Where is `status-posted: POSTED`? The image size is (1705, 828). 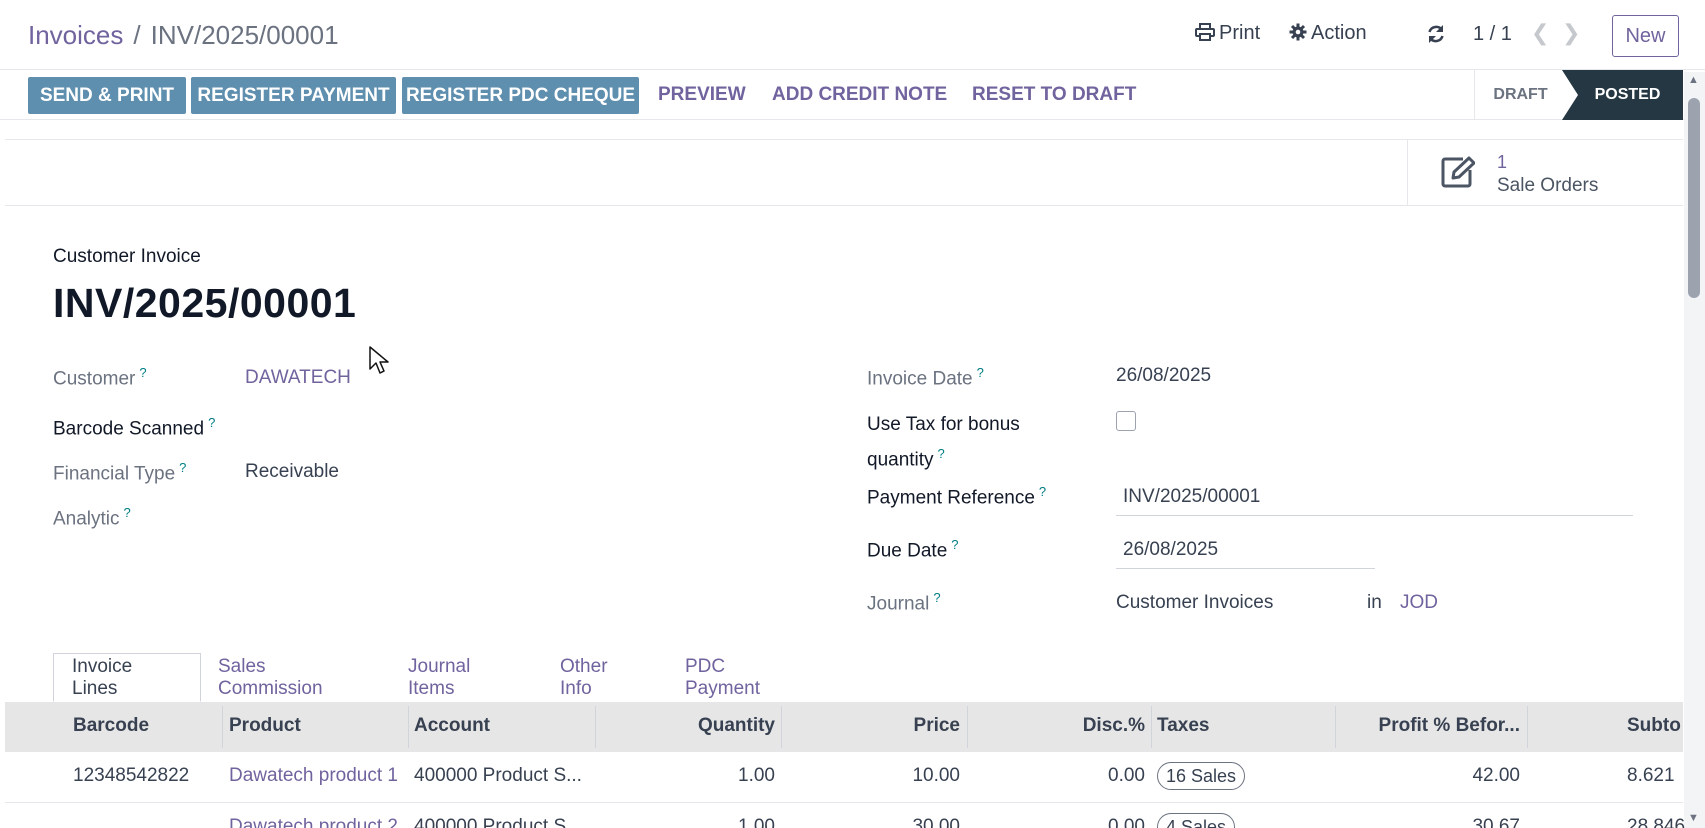
status-posted: POSTED is located at coordinates (1622, 95).